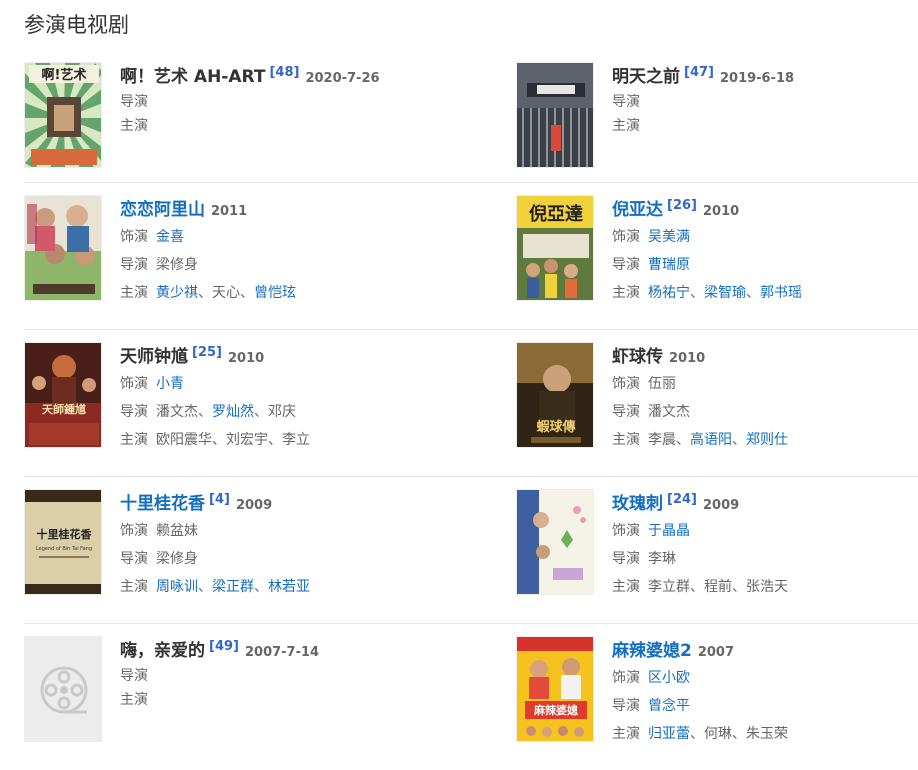 This screenshot has width=918, height=770. I want to click on reference-link: [48], so click(284, 72).